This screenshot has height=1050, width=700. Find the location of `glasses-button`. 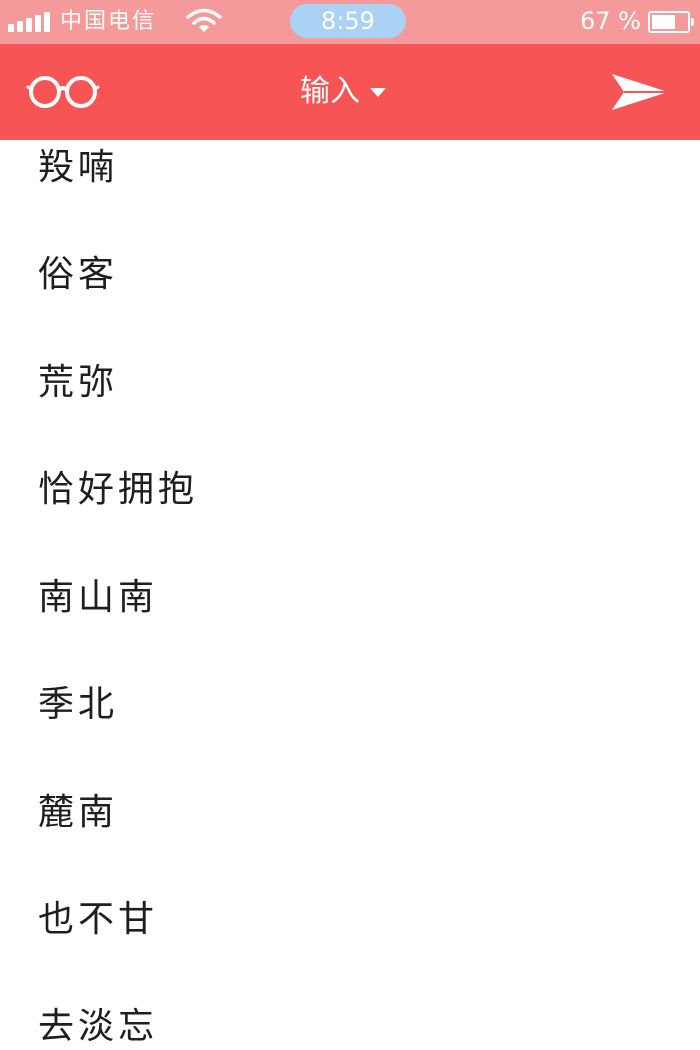

glasses-button is located at coordinates (65, 92).